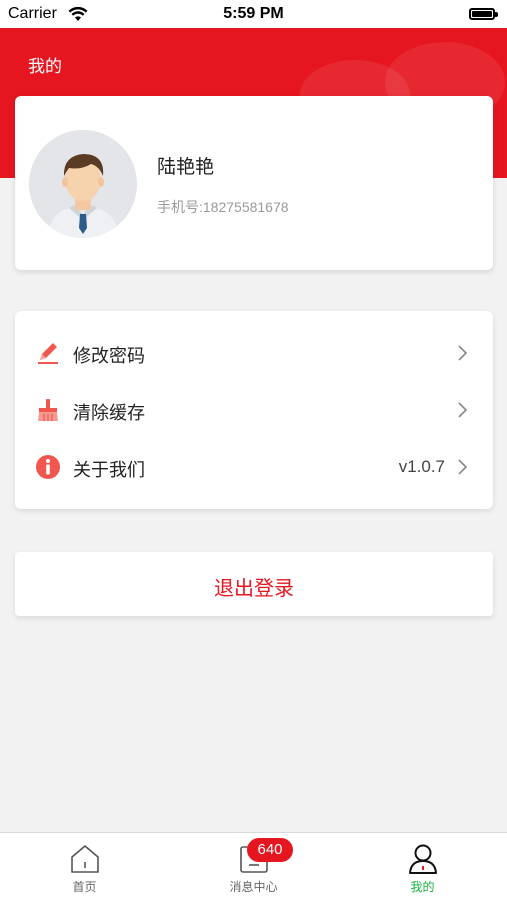 The height and width of the screenshot is (901, 507). Describe the element at coordinates (483, 14) in the screenshot. I see `battery-icon` at that location.